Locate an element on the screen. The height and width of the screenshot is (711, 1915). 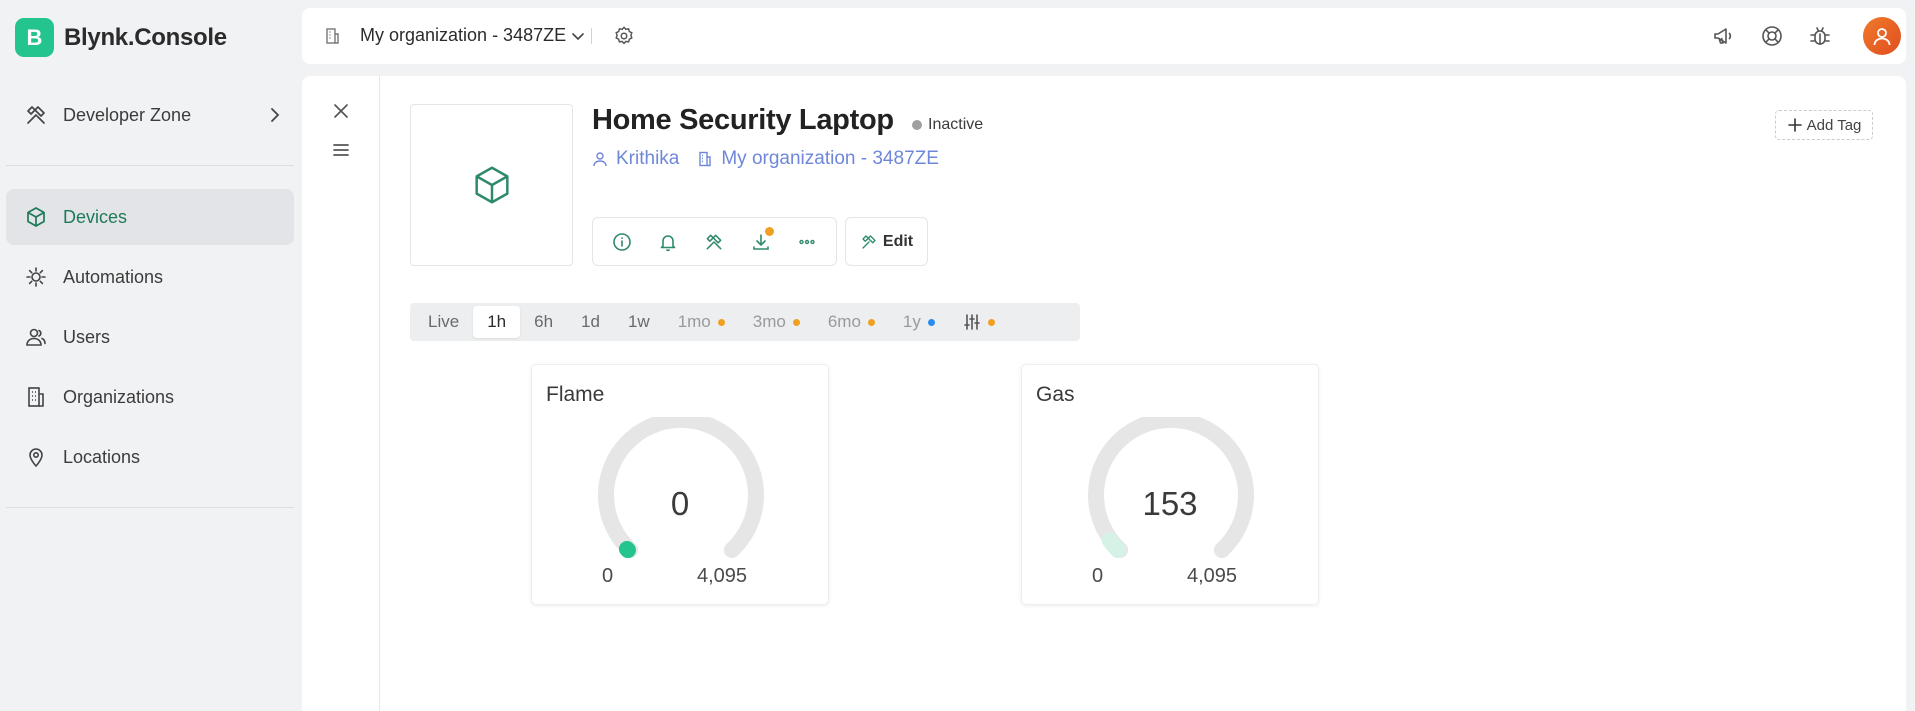
sidebar-item-locations: Locations is located at coordinates (150, 457).